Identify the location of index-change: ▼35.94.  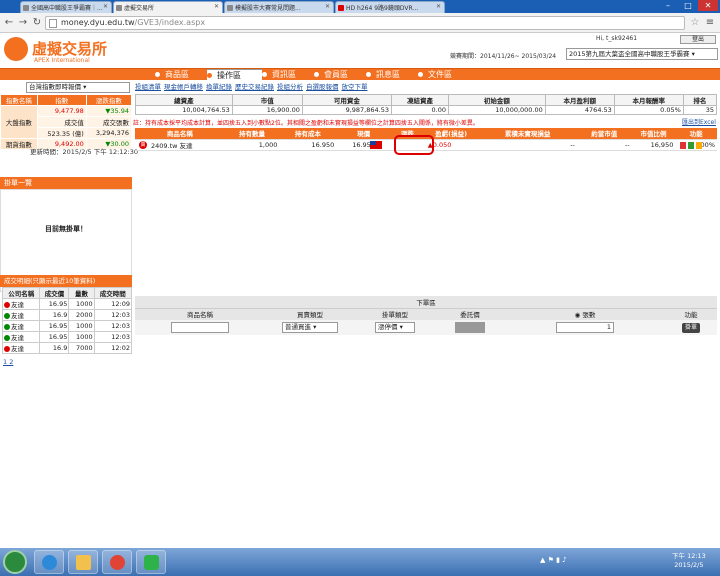
(109, 111).